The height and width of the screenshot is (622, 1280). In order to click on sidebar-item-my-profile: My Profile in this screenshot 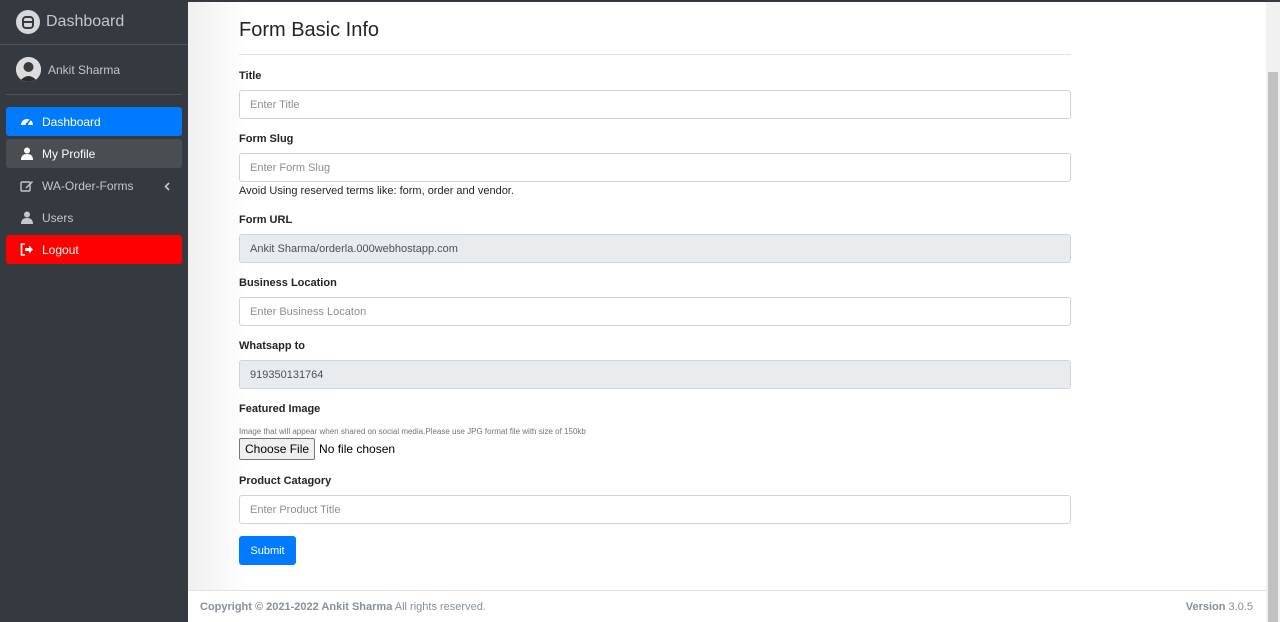, I will do `click(94, 153)`.